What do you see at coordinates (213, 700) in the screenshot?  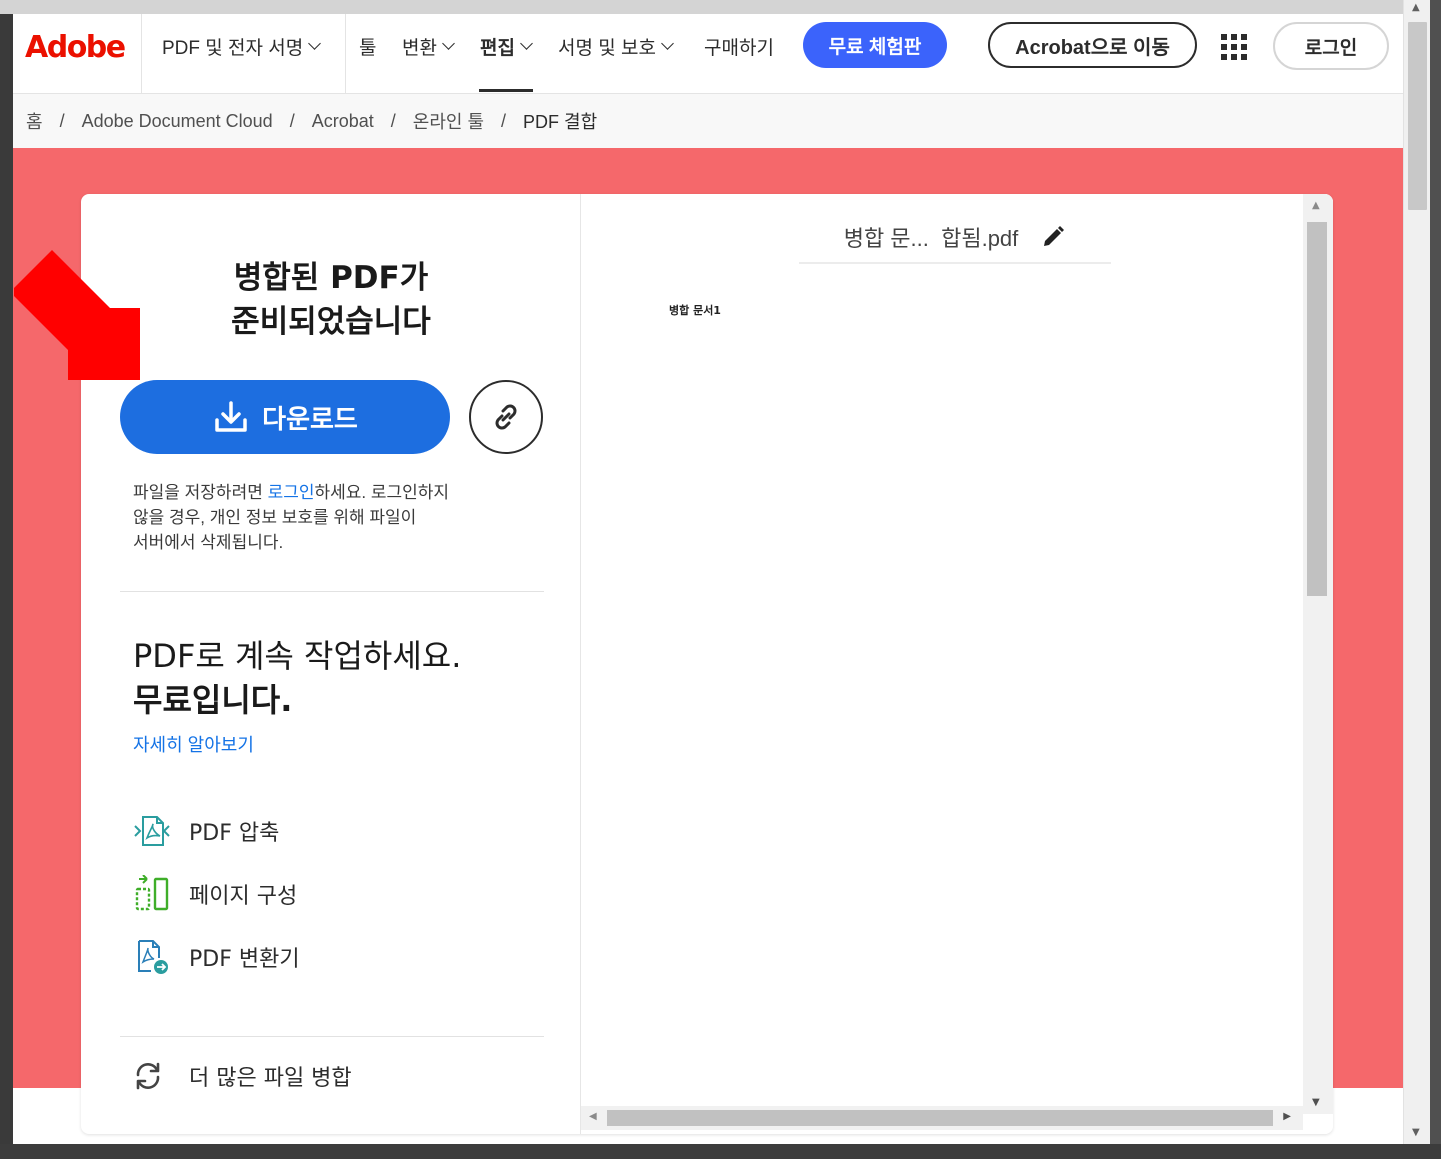 I see `continue-heading-line2: 무료입니다.` at bounding box center [213, 700].